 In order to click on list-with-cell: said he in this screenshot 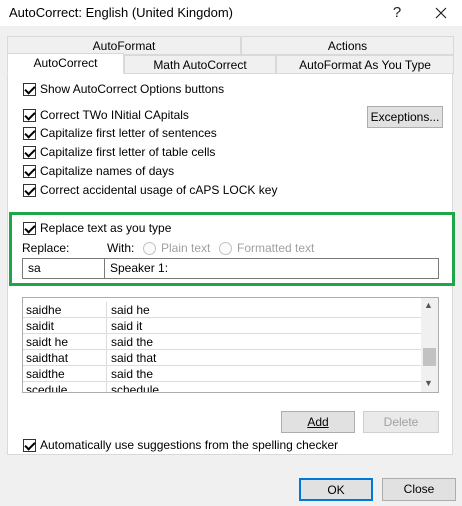, I will do `click(130, 310)`.